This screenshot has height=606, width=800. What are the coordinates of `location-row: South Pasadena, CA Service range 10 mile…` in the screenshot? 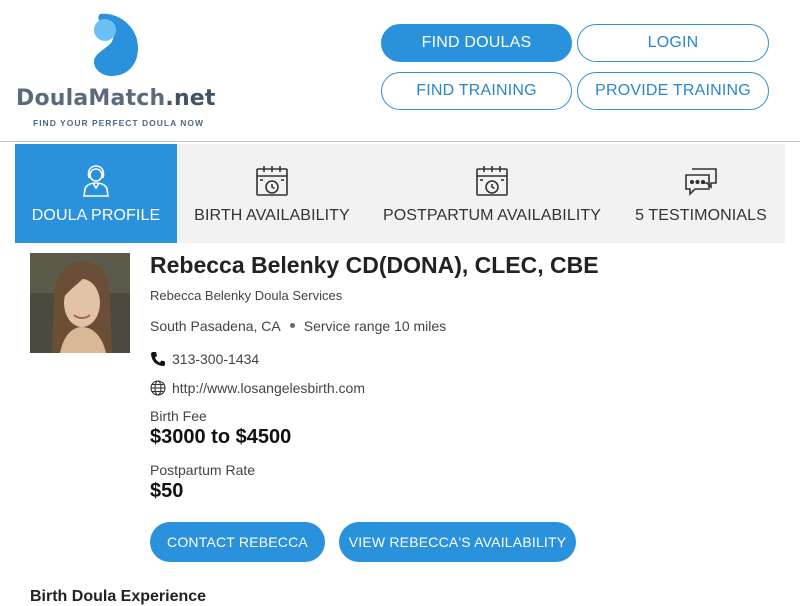 It's located at (298, 326).